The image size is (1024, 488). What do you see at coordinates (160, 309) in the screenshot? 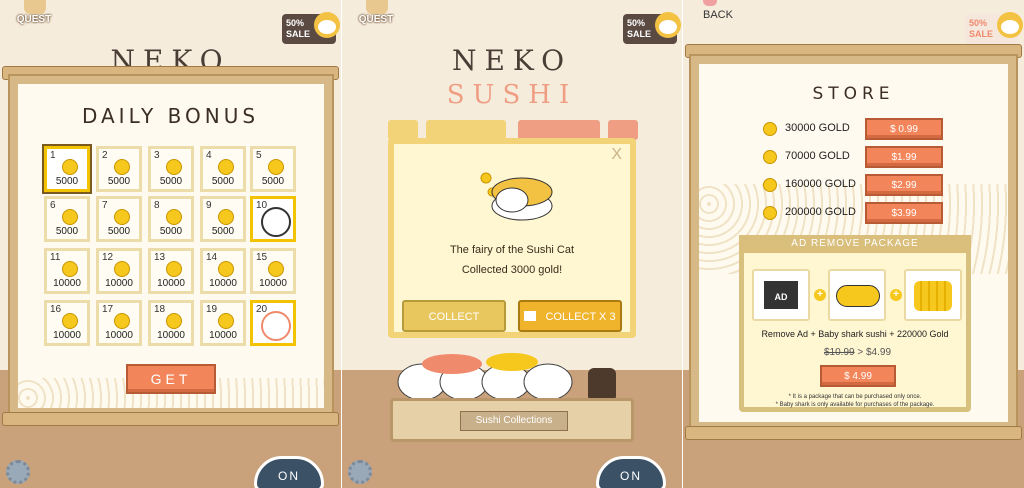
I see `day-number: 18` at bounding box center [160, 309].